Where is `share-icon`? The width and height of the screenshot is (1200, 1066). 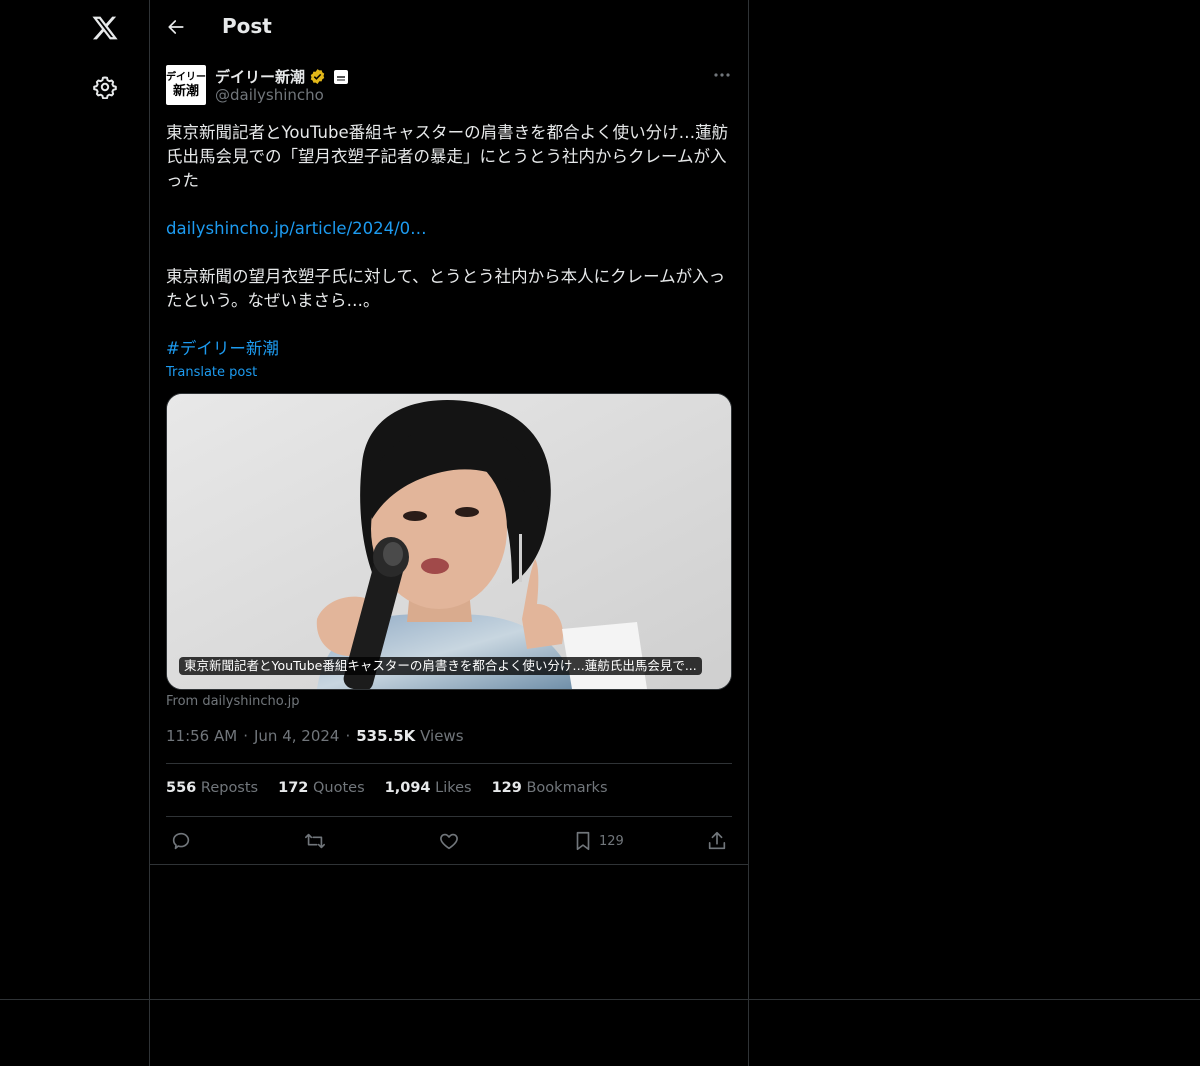
share-icon is located at coordinates (717, 841).